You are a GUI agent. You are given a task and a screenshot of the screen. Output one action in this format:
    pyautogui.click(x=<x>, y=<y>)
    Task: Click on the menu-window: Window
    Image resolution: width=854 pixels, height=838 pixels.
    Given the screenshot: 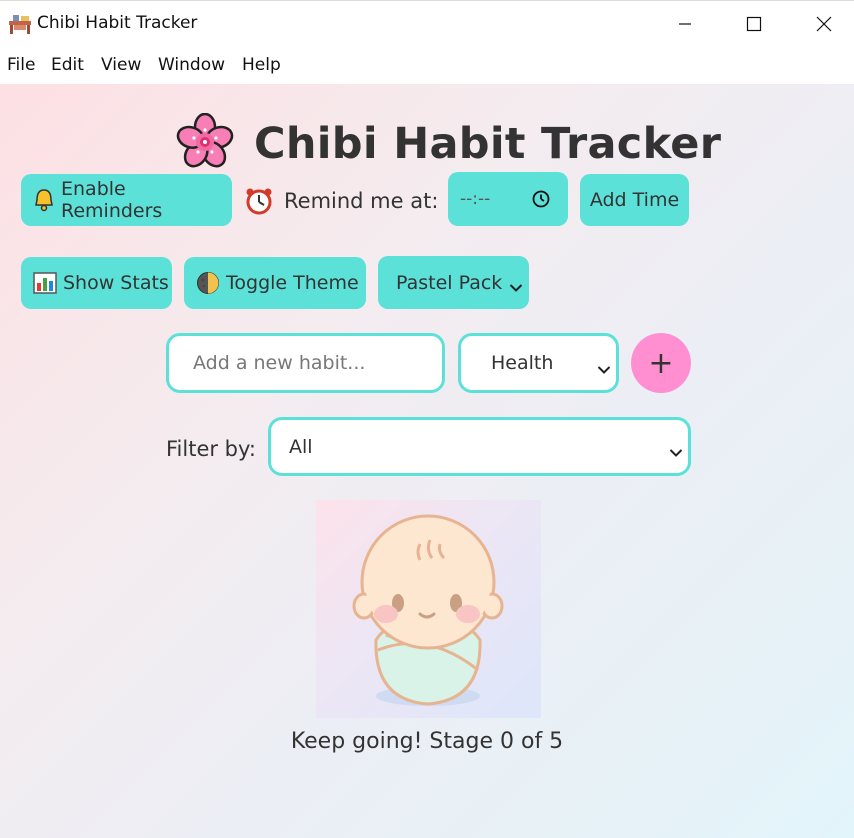 What is the action you would take?
    pyautogui.click(x=191, y=65)
    